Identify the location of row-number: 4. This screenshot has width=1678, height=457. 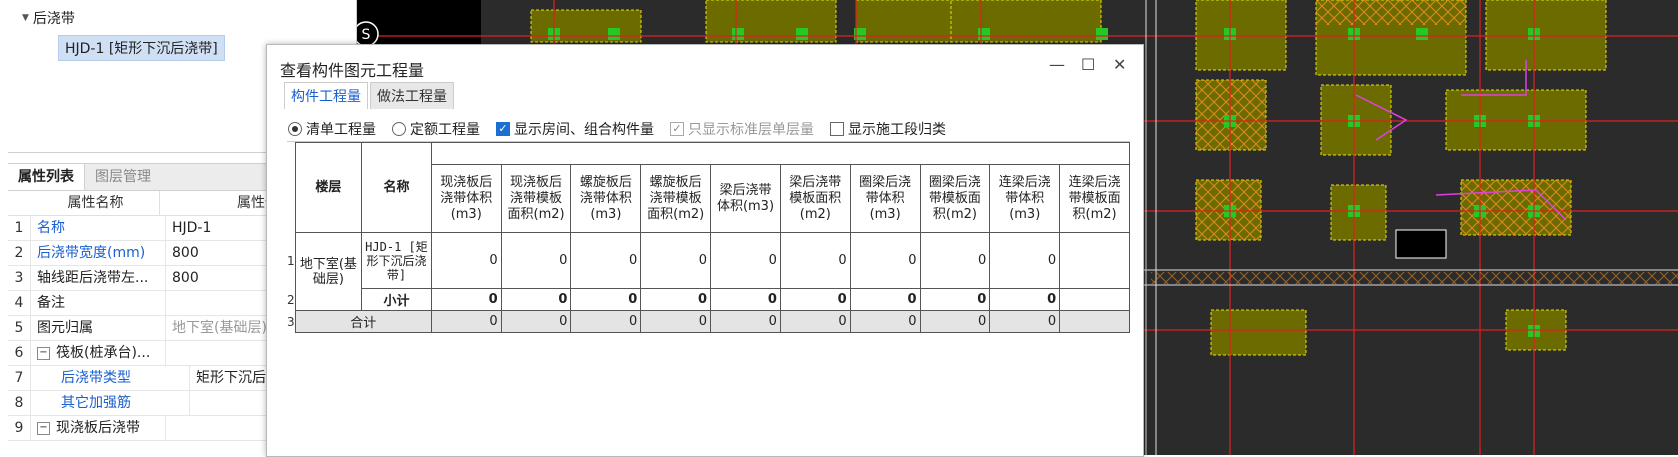
(19, 303).